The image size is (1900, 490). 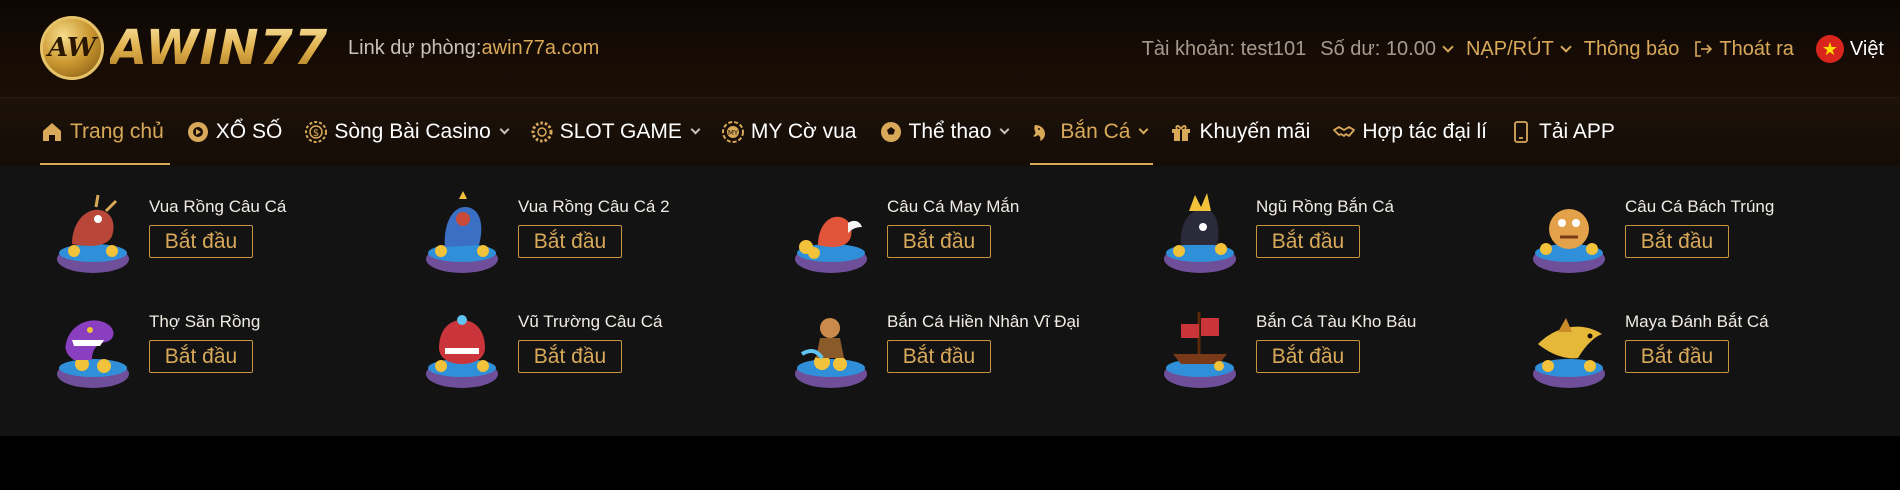 What do you see at coordinates (1697, 321) in the screenshot?
I see `game-title: Maya Đánh Bắt Cá` at bounding box center [1697, 321].